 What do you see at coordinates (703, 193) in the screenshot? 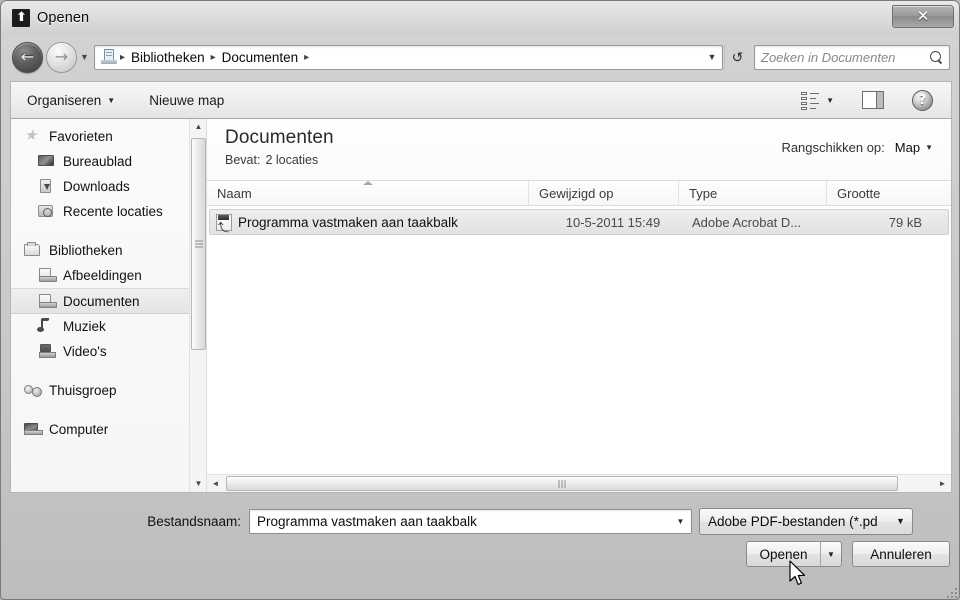
I see `column-label: Type` at bounding box center [703, 193].